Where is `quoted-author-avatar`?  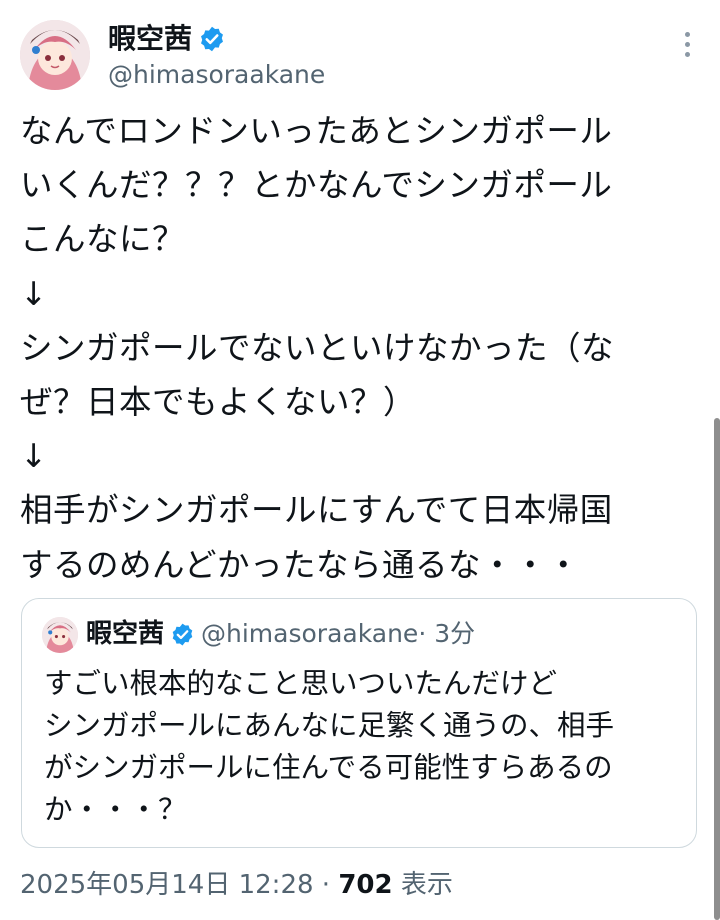
quoted-author-avatar is located at coordinates (60, 635).